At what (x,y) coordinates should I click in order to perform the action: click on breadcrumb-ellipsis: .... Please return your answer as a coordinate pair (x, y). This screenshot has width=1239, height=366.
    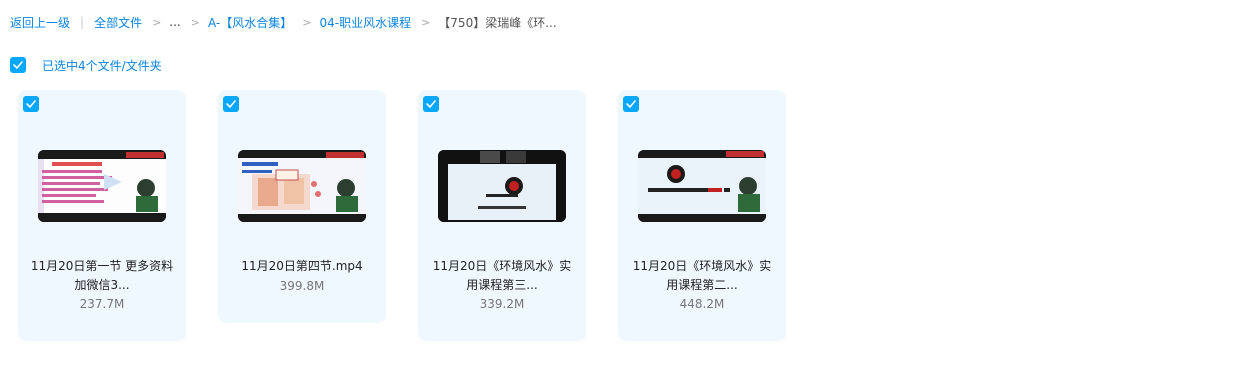
    Looking at the image, I should click on (174, 22).